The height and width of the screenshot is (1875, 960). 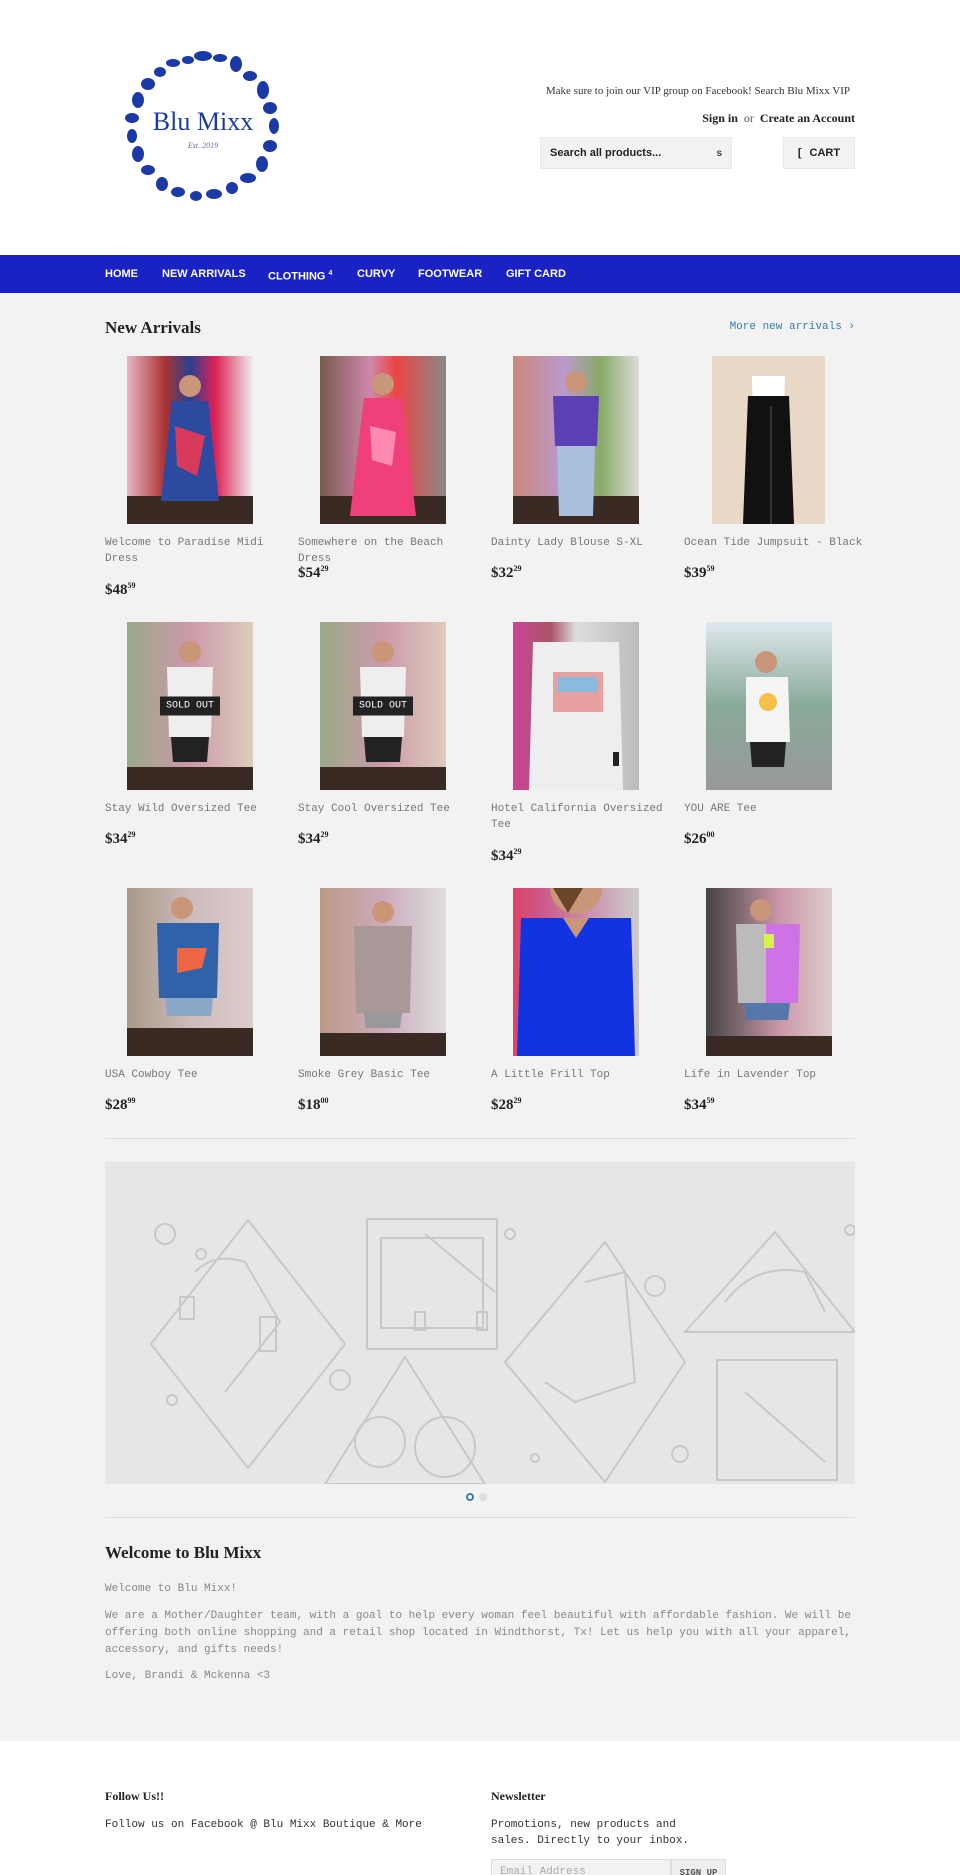 What do you see at coordinates (204, 274) in the screenshot?
I see `nav-new-arrivals: NEW ARRIVALS` at bounding box center [204, 274].